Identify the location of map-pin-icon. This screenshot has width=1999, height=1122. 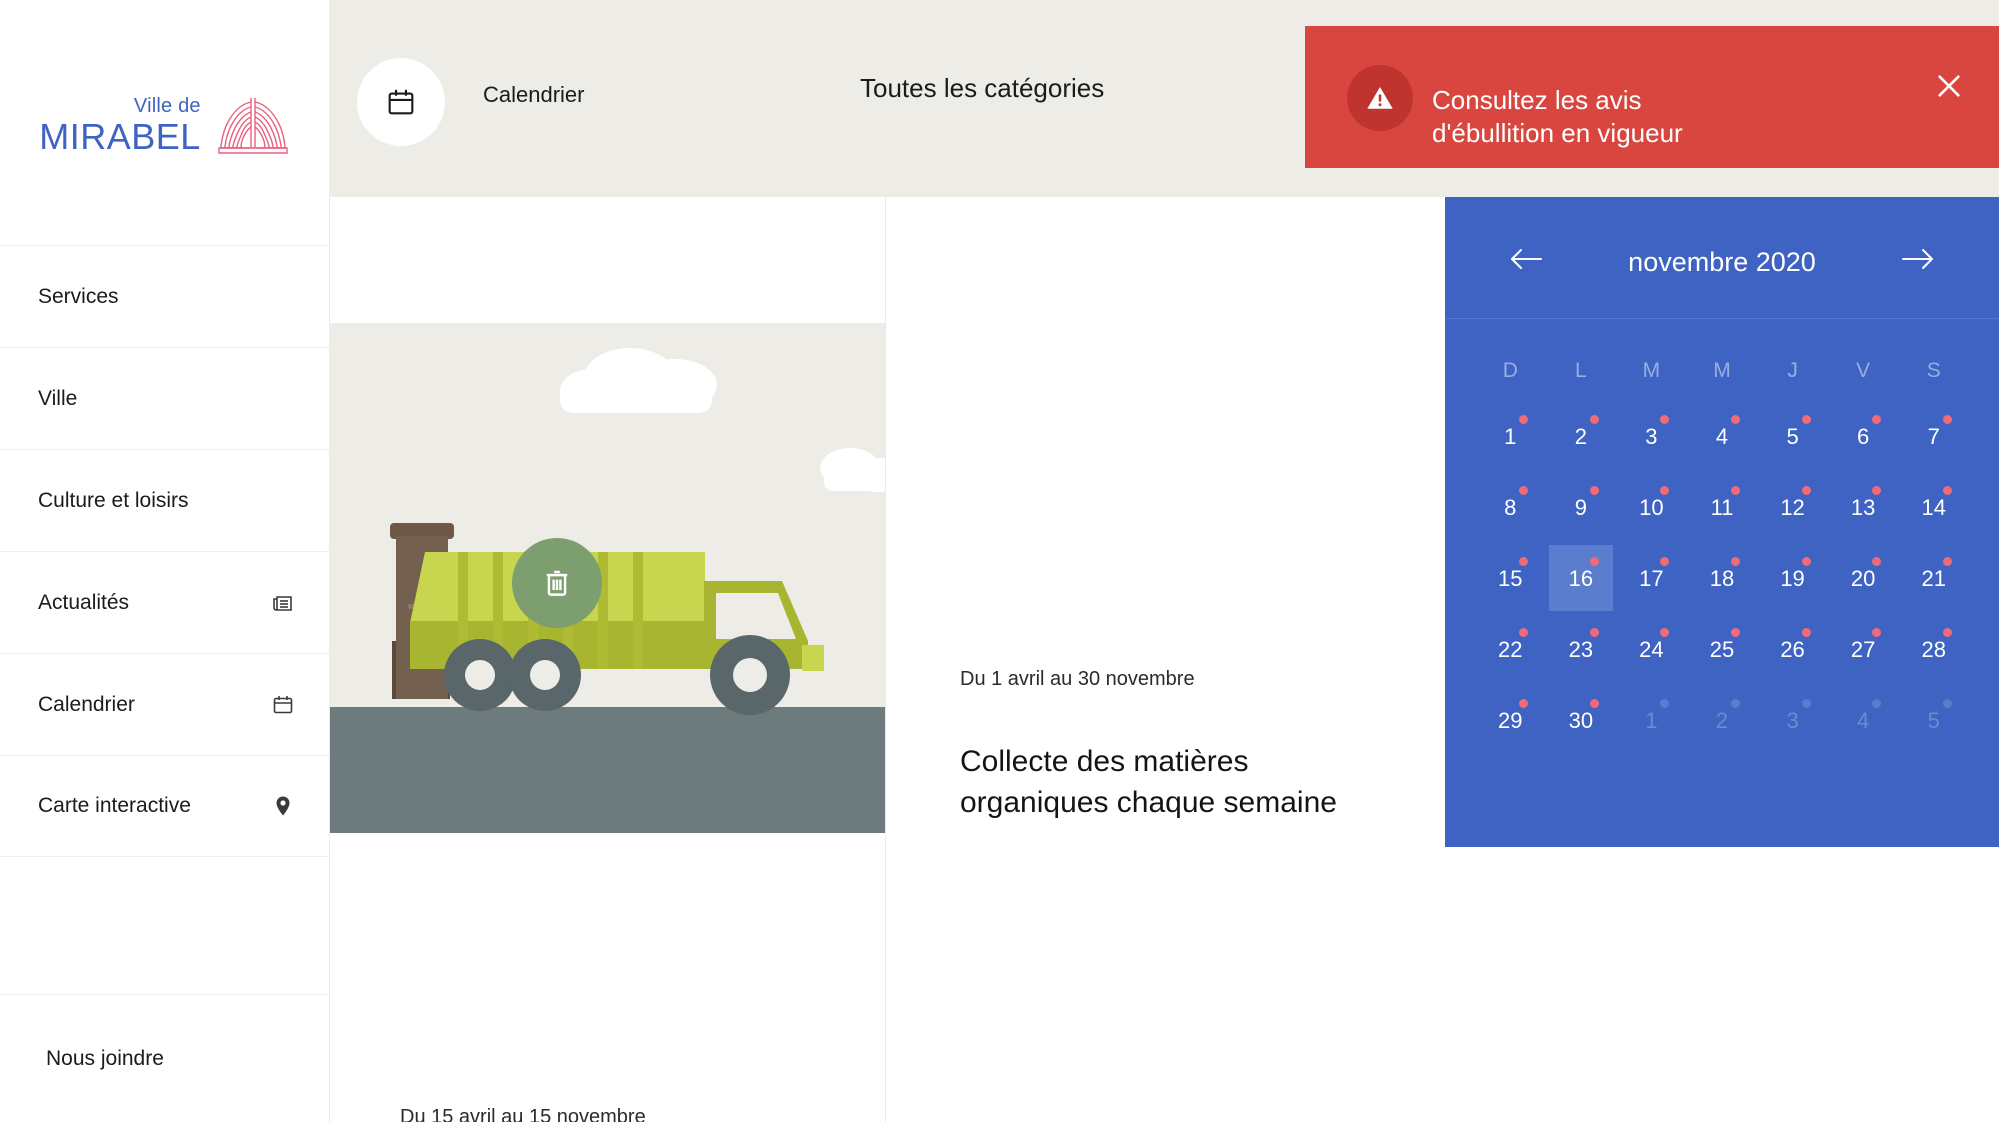
(283, 806).